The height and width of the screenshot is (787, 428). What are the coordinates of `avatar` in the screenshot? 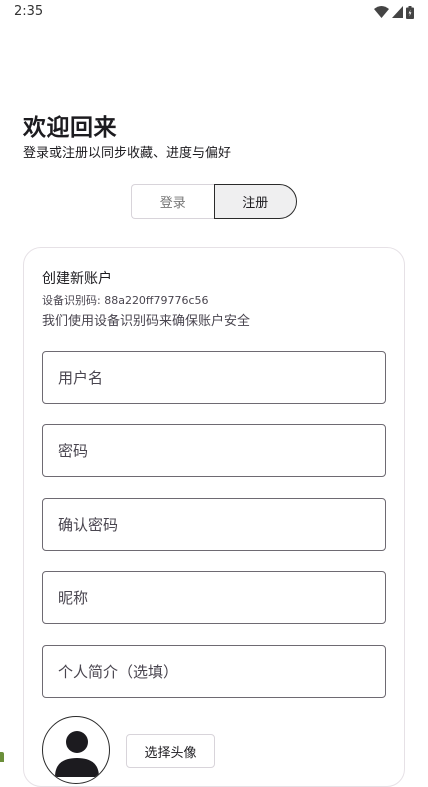 It's located at (76, 750).